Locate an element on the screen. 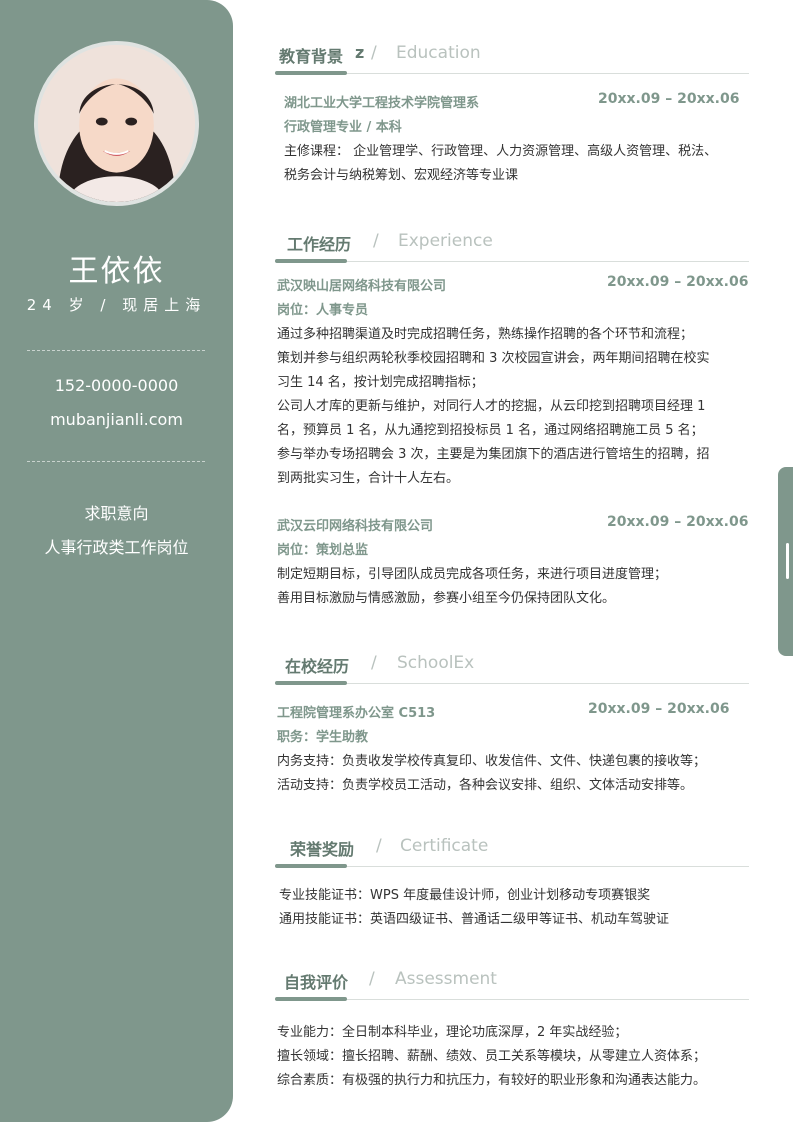  section-education-header: 教育背景 z / Education is located at coordinates (512, 63).